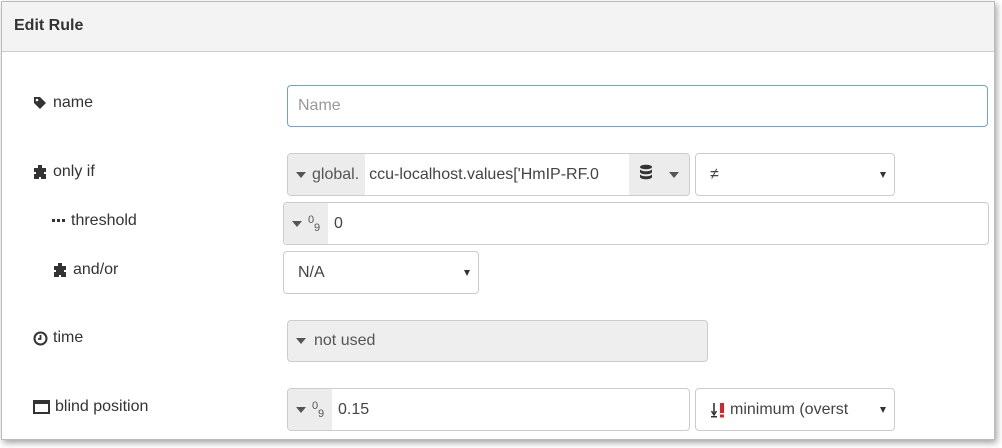 Image resolution: width=1002 pixels, height=448 pixels. I want to click on threshold-typed-input: 09 0, so click(636, 223).